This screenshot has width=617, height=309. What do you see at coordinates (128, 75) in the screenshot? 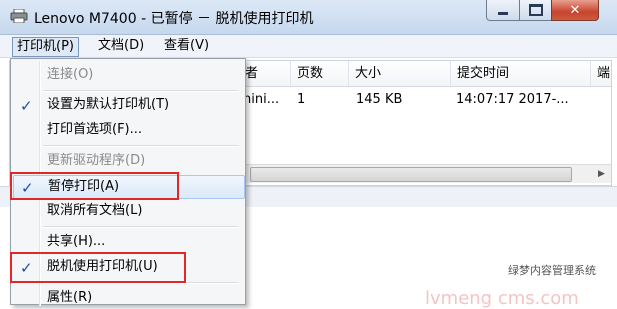
I see `menu-item-connect: 连接(O)` at bounding box center [128, 75].